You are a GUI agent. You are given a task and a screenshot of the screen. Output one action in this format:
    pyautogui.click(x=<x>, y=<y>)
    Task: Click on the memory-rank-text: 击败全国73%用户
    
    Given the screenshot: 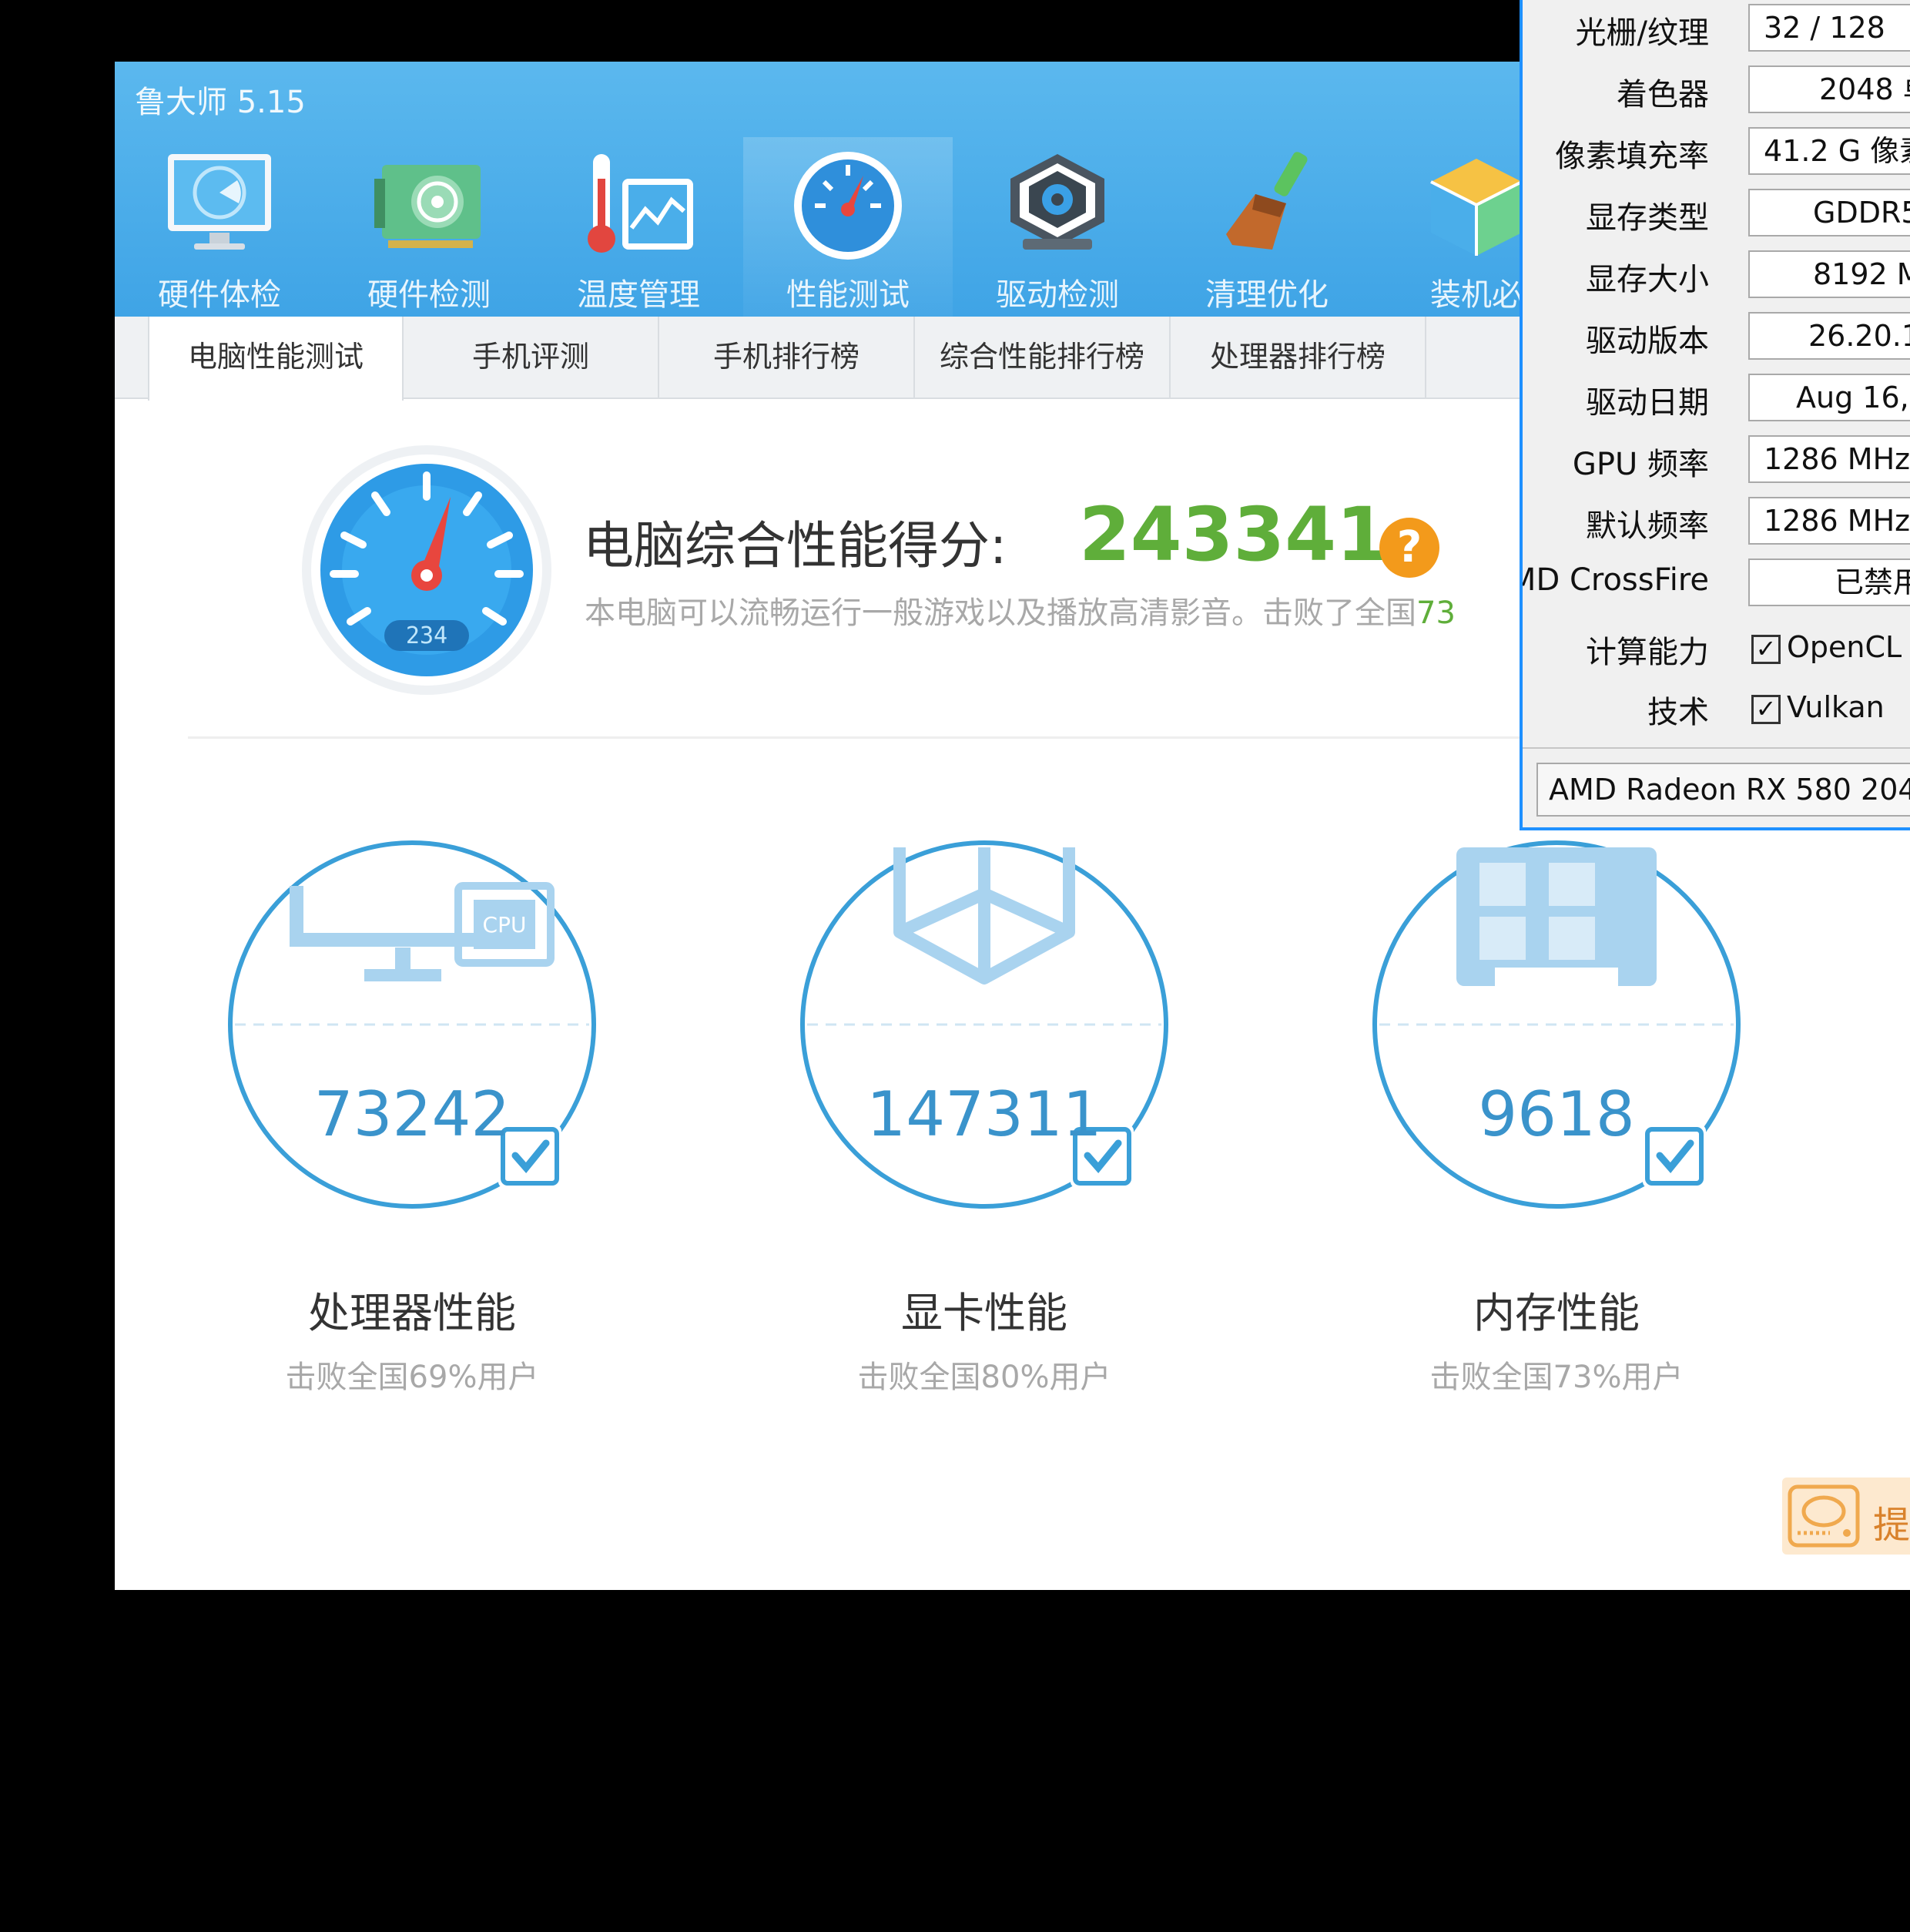 What is the action you would take?
    pyautogui.click(x=1556, y=1377)
    